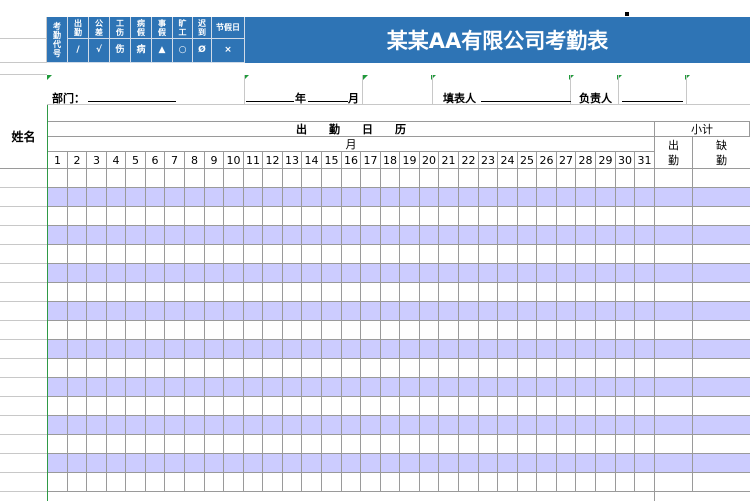 Image resolution: width=750 pixels, height=501 pixels. I want to click on year-field, so click(270, 96).